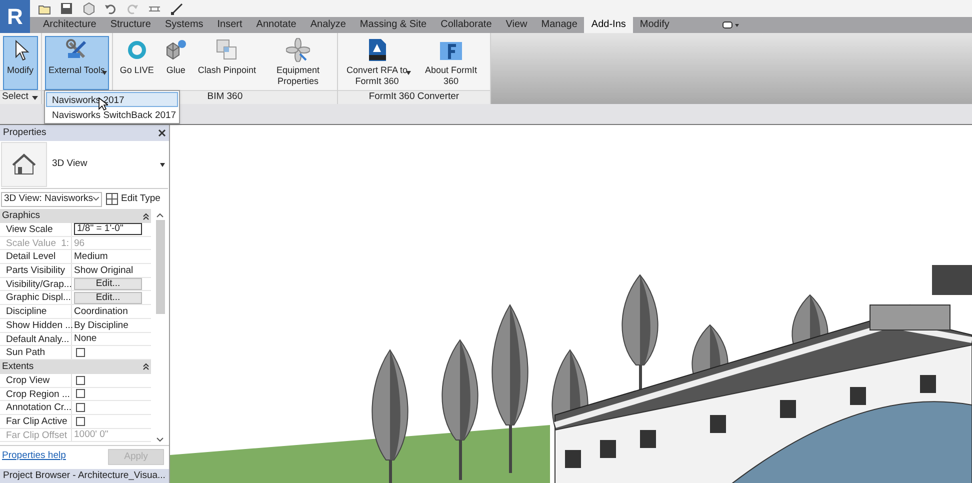 The height and width of the screenshot is (483, 972). Describe the element at coordinates (133, 199) in the screenshot. I see `edit-type-button: Edit Type` at that location.